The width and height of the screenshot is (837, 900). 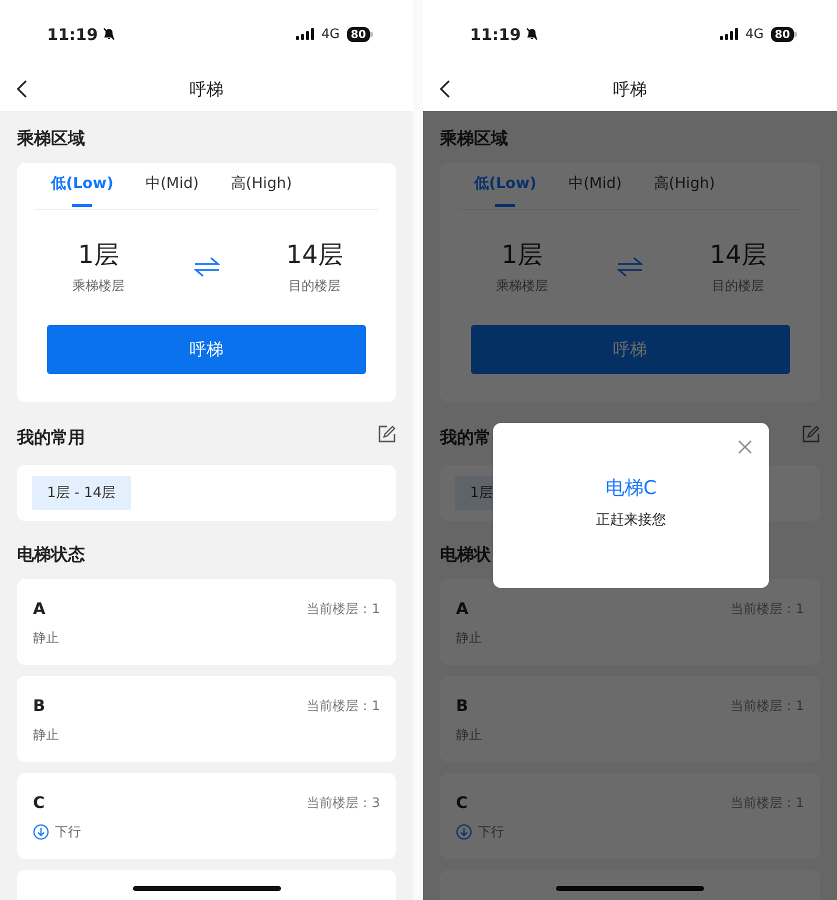 I want to click on favorite-route-chip: 1层 - 14层, so click(x=81, y=493).